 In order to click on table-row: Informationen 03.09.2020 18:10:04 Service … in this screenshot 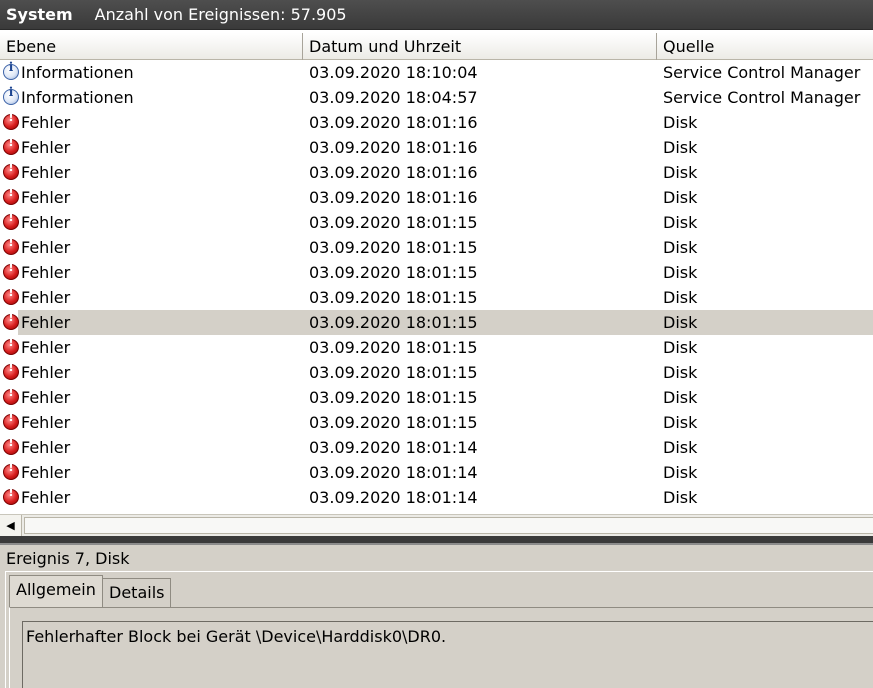, I will do `click(436, 72)`.